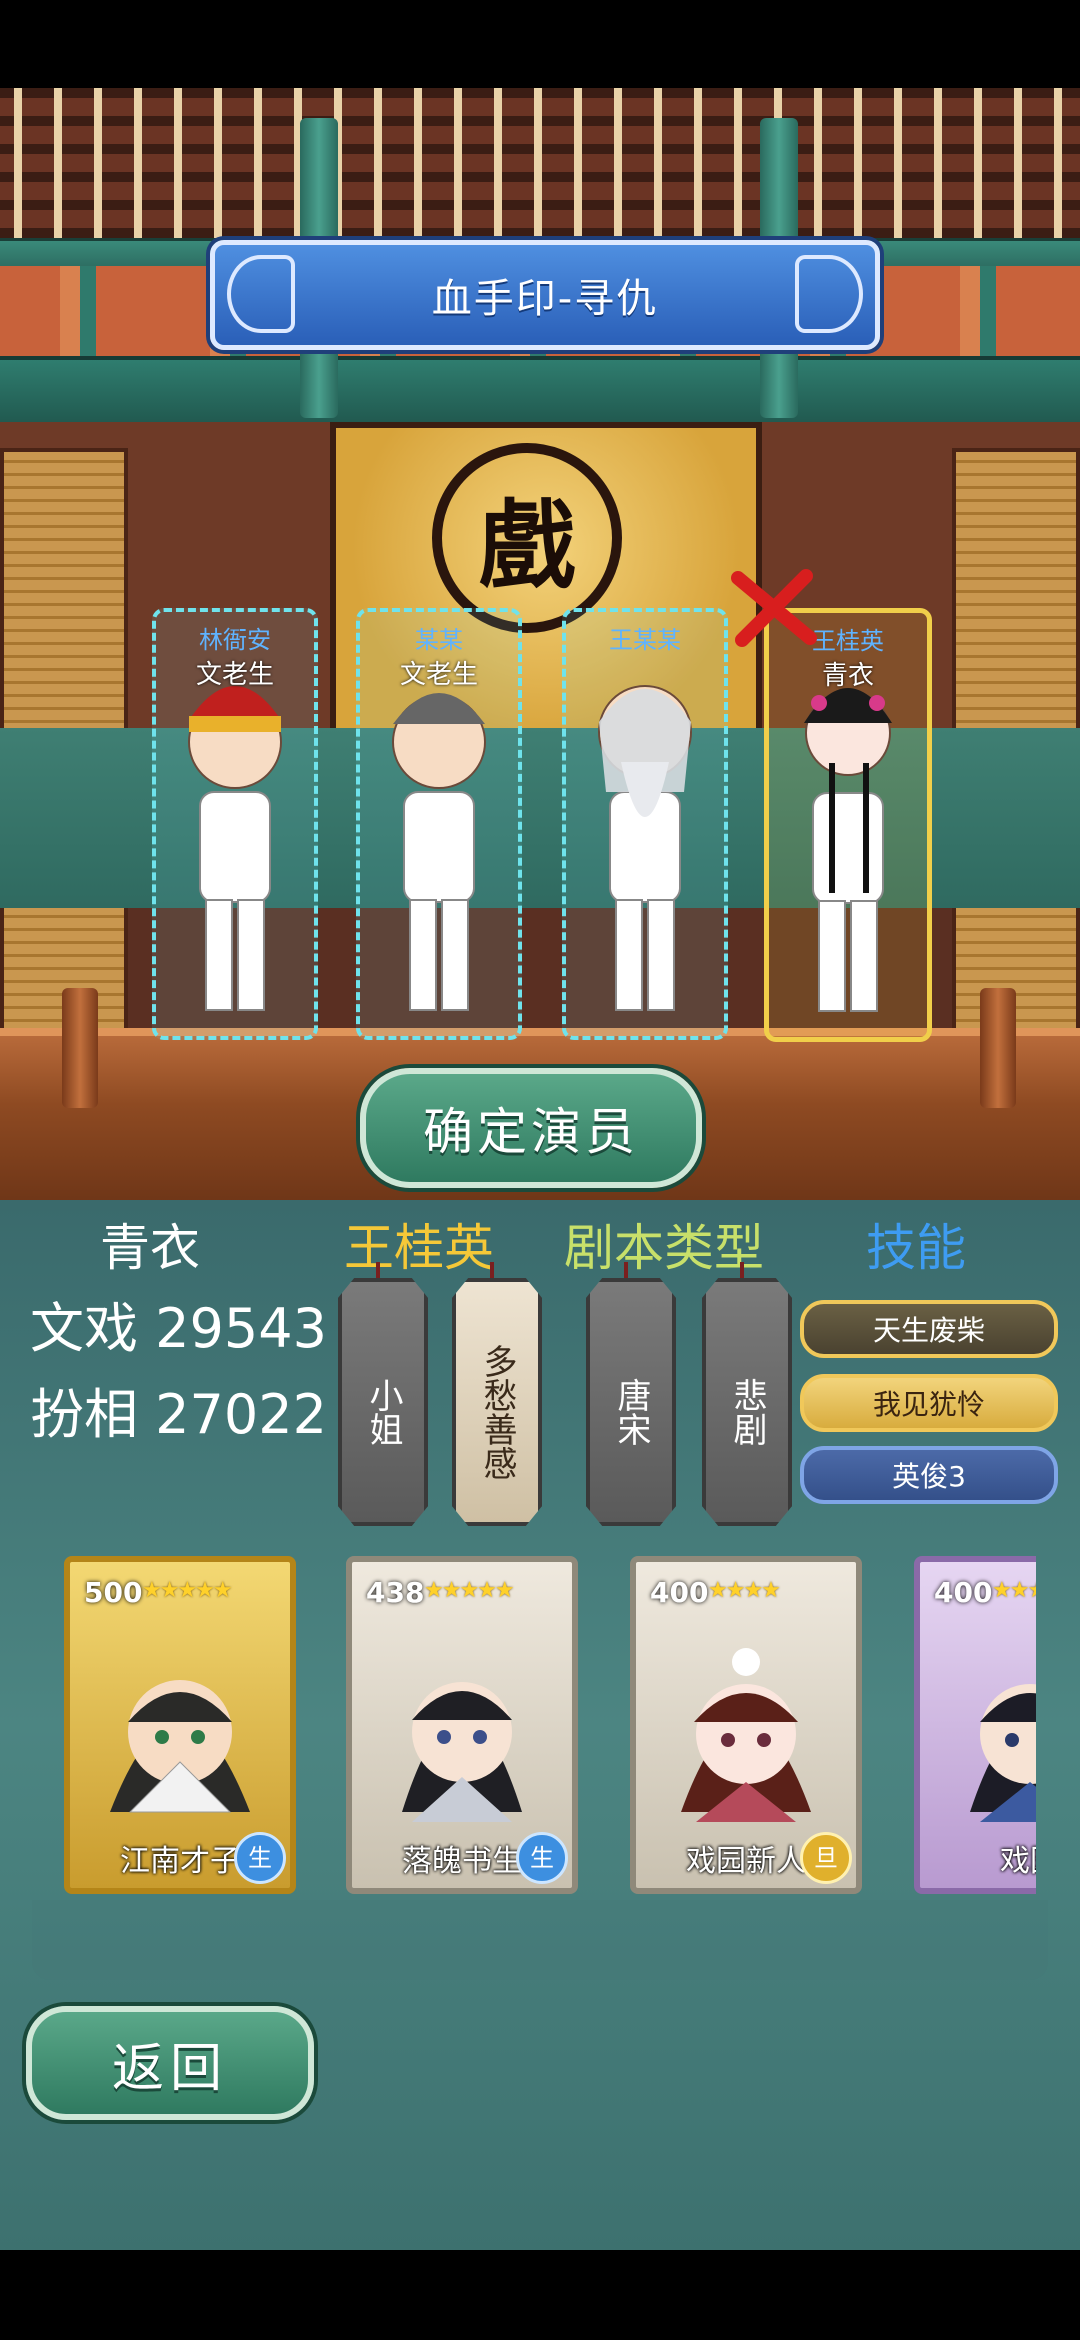 The width and height of the screenshot is (1080, 2340). Describe the element at coordinates (383, 1402) in the screenshot. I see `trait-tag: 小姐` at that location.